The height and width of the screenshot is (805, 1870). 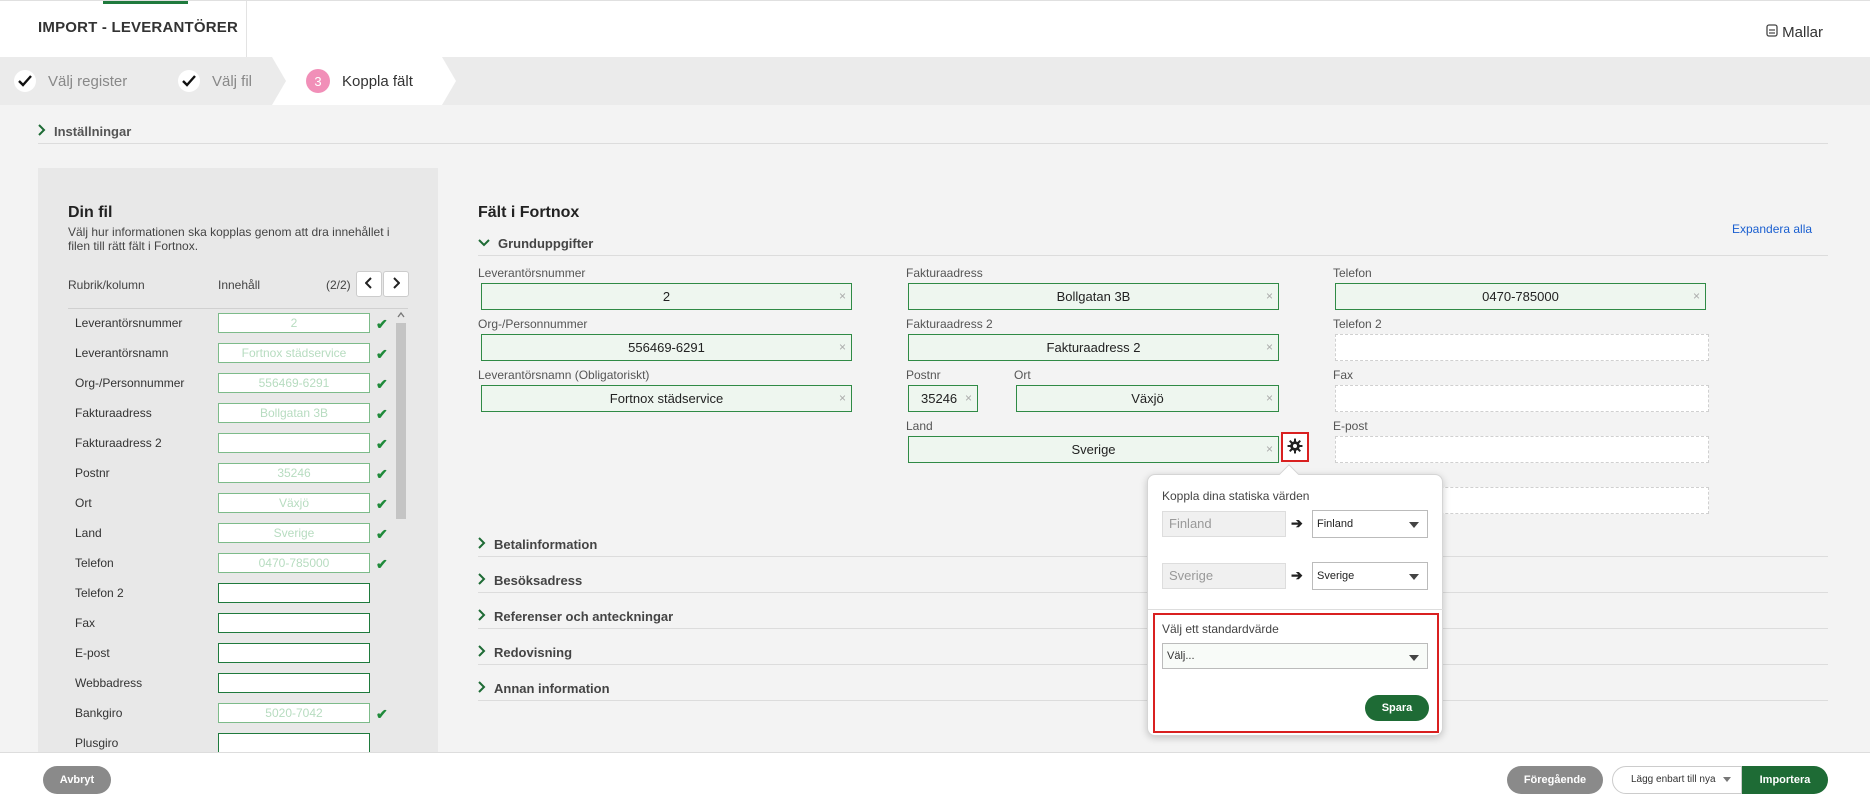 I want to click on section-label: Grunduppgifter, so click(x=546, y=243).